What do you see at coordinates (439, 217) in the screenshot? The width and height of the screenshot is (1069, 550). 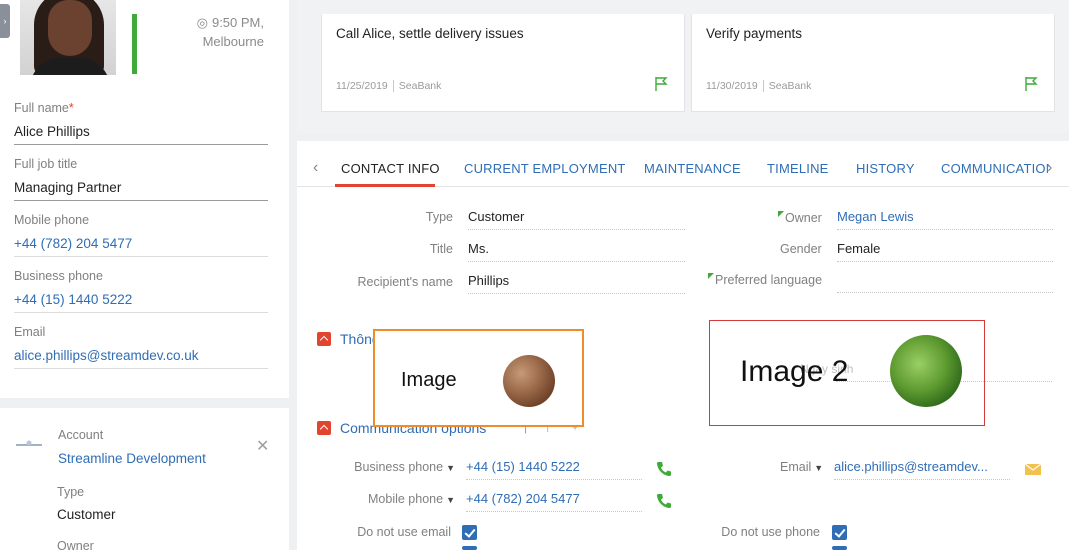 I see `type-label: Type` at bounding box center [439, 217].